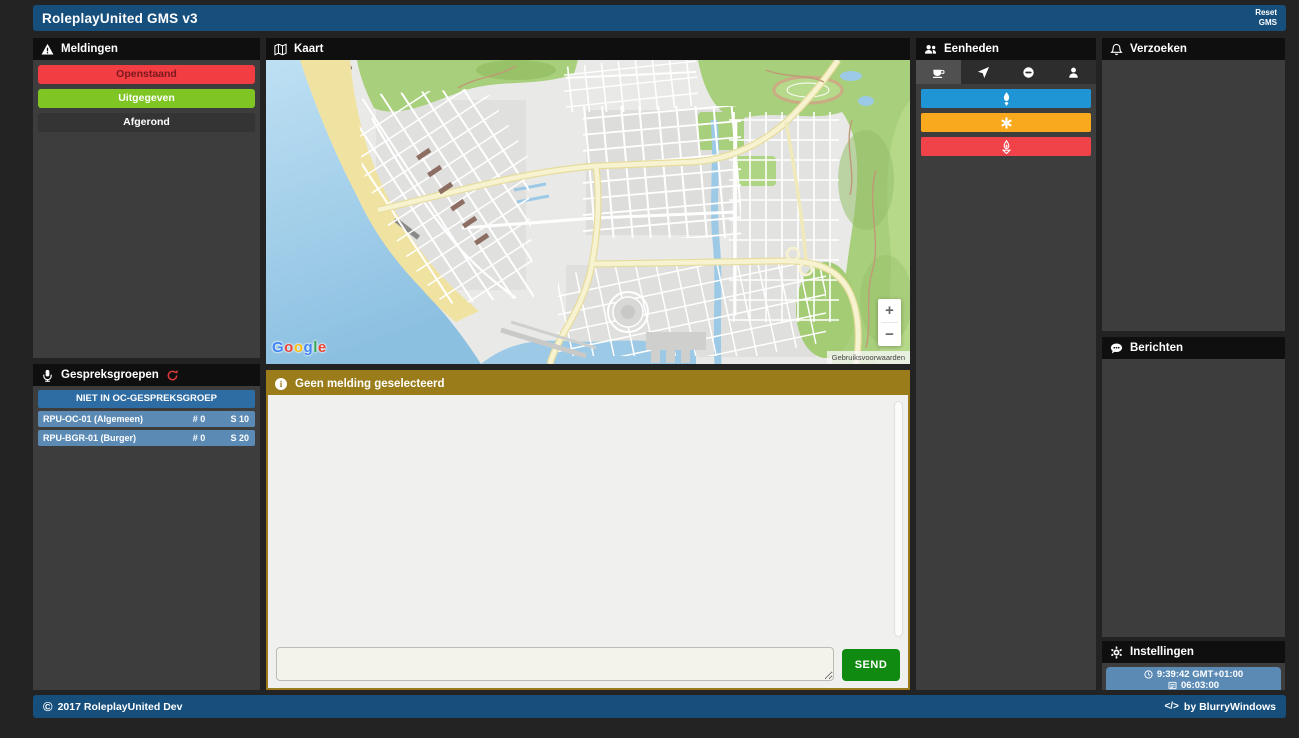 The width and height of the screenshot is (1299, 738). What do you see at coordinates (120, 18) in the screenshot?
I see `app-title: RoleplayUnited GMS v3` at bounding box center [120, 18].